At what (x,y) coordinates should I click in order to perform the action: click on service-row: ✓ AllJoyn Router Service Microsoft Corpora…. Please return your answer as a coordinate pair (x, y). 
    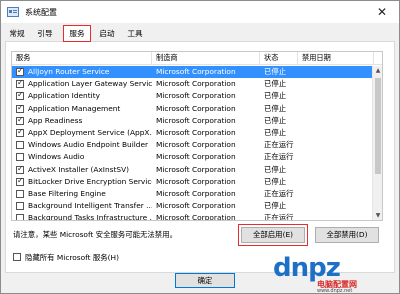
    Looking at the image, I should click on (193, 72).